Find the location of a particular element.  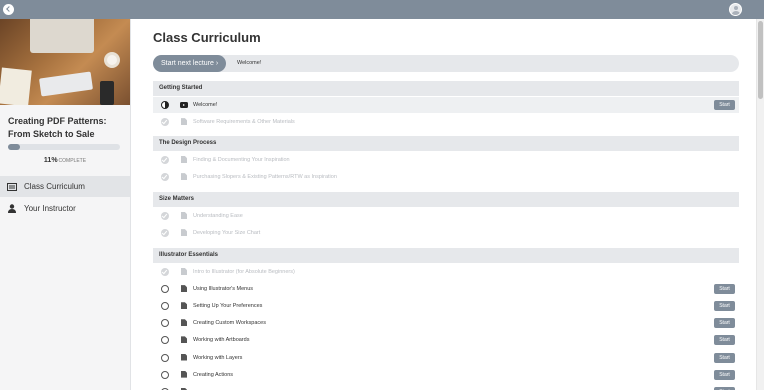

lecture-row: Start is located at coordinates (446, 387).